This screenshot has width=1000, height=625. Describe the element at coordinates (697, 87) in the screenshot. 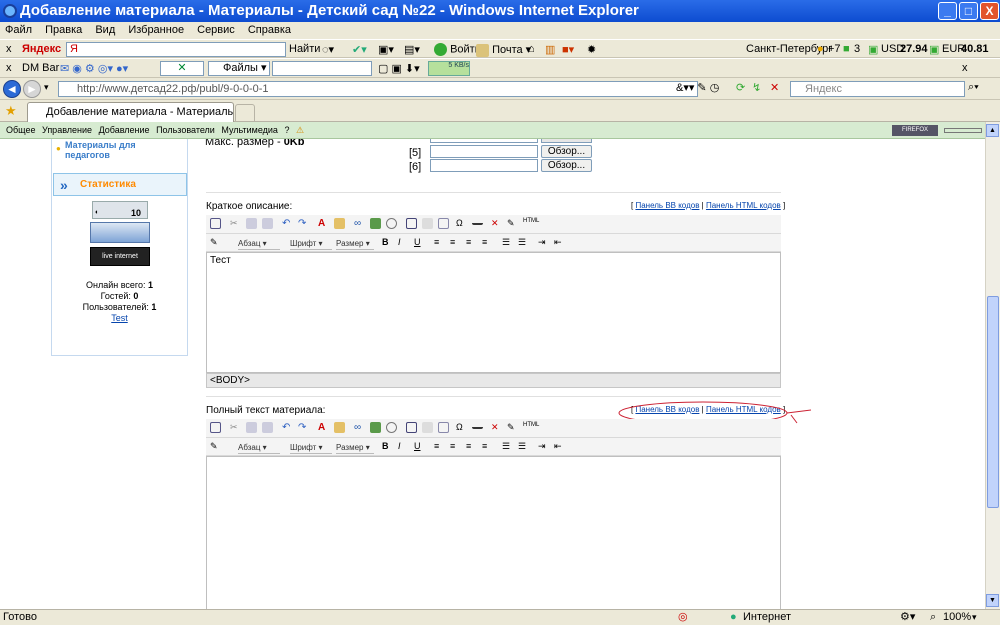

I see `address-tools-icons: &▾▾ ✎ ◷` at that location.